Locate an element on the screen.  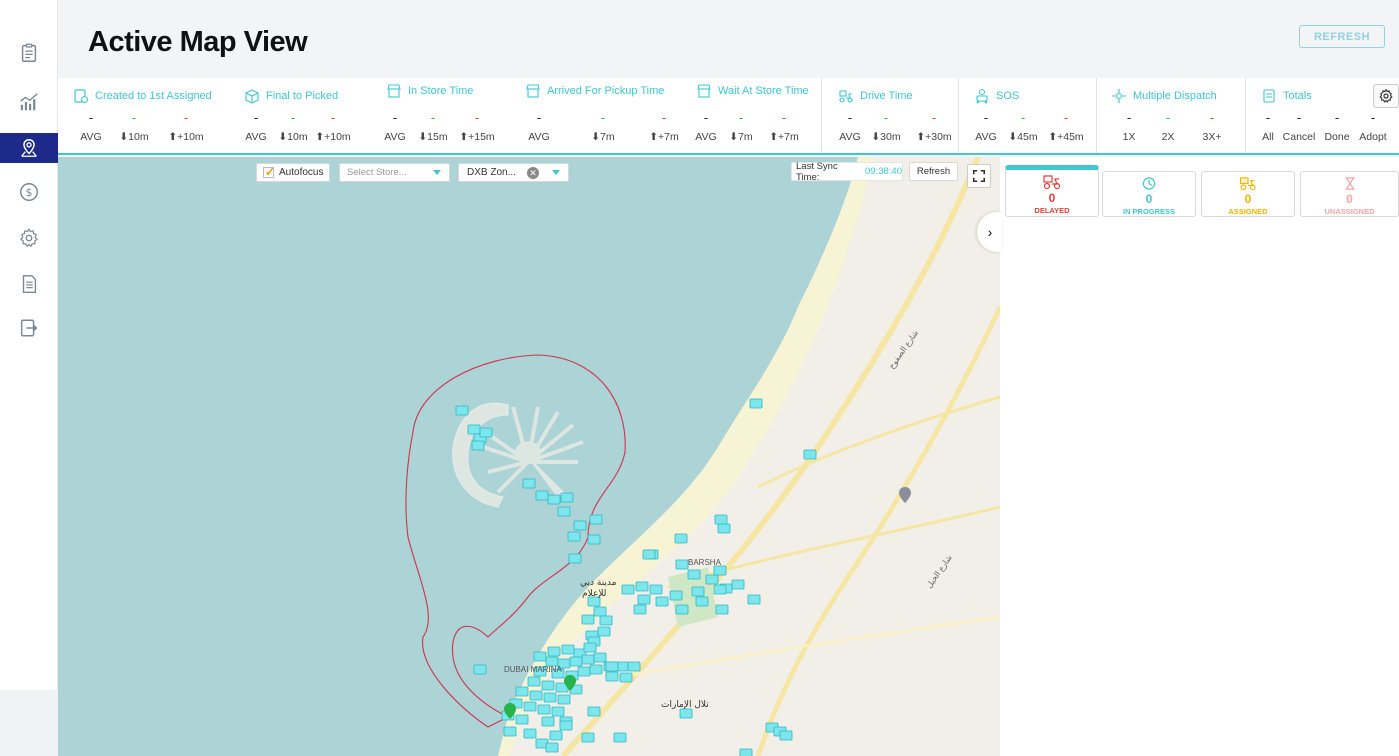
metric-final-to-picked: Final to Picked - AVG - ⬇10m - ⬆+10m is located at coordinates (309, 115).